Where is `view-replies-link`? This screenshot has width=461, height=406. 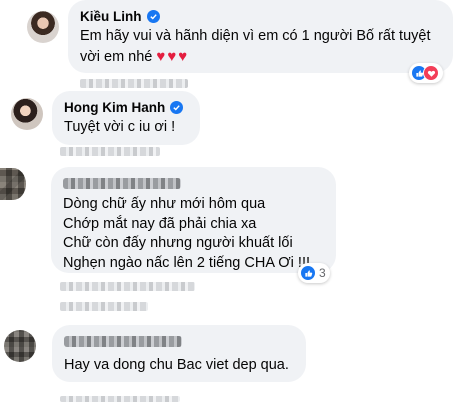
view-replies-link is located at coordinates (104, 306).